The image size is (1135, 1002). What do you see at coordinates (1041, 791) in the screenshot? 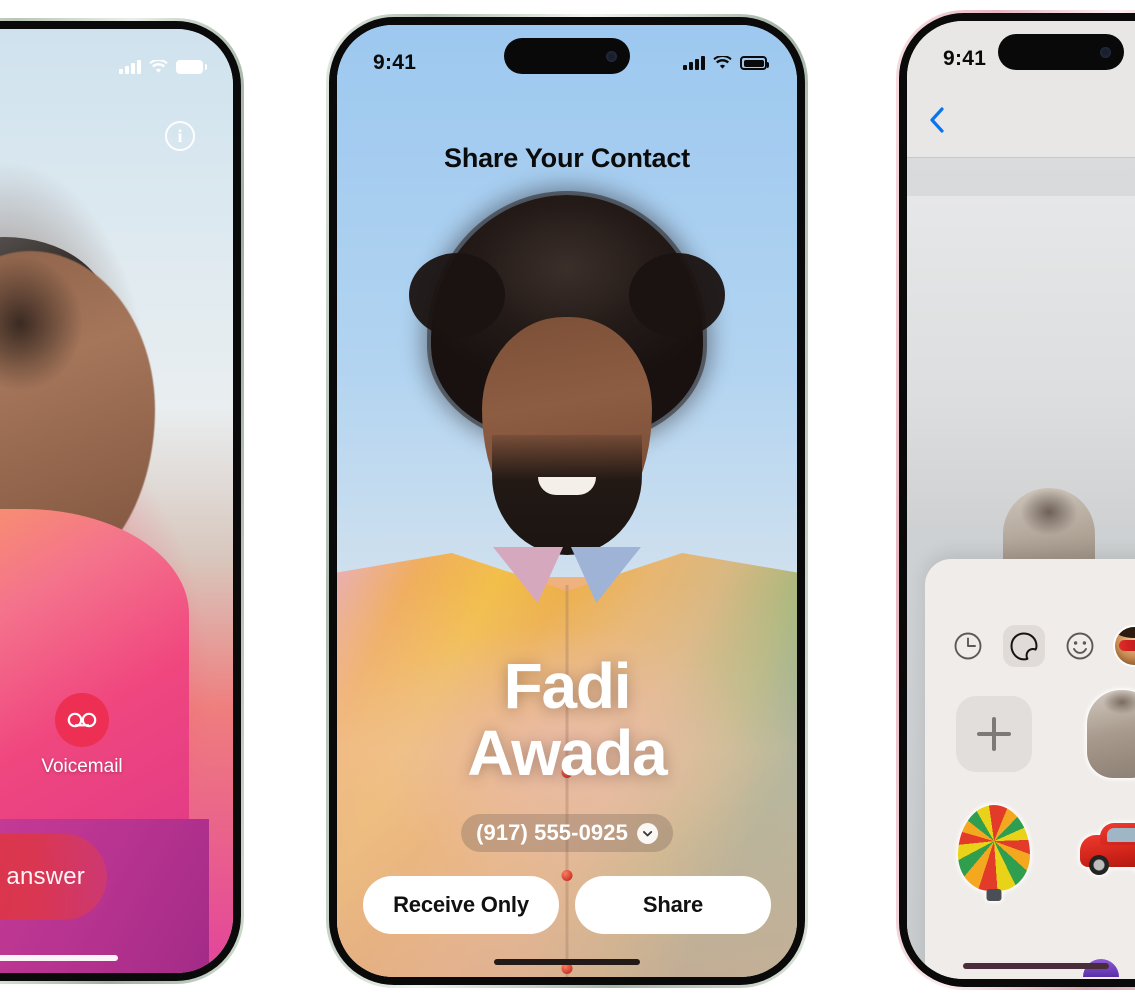
I see `sticker-grid` at bounding box center [1041, 791].